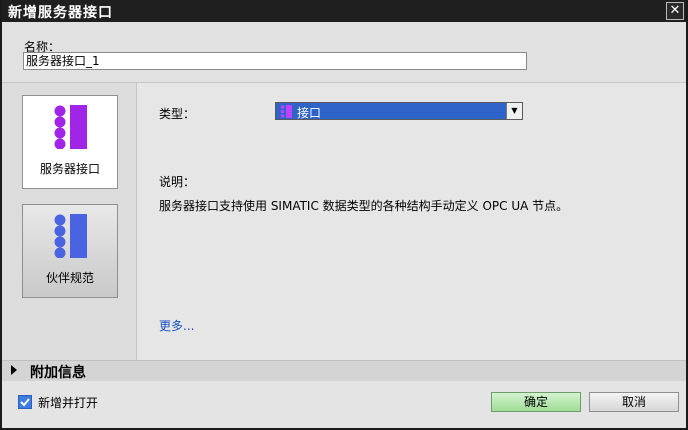 The image size is (688, 430). I want to click on title-bar: 新增服务器接口 ✕, so click(344, 11).